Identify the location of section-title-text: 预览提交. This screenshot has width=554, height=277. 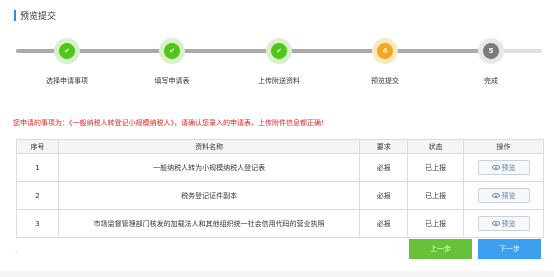
(38, 16).